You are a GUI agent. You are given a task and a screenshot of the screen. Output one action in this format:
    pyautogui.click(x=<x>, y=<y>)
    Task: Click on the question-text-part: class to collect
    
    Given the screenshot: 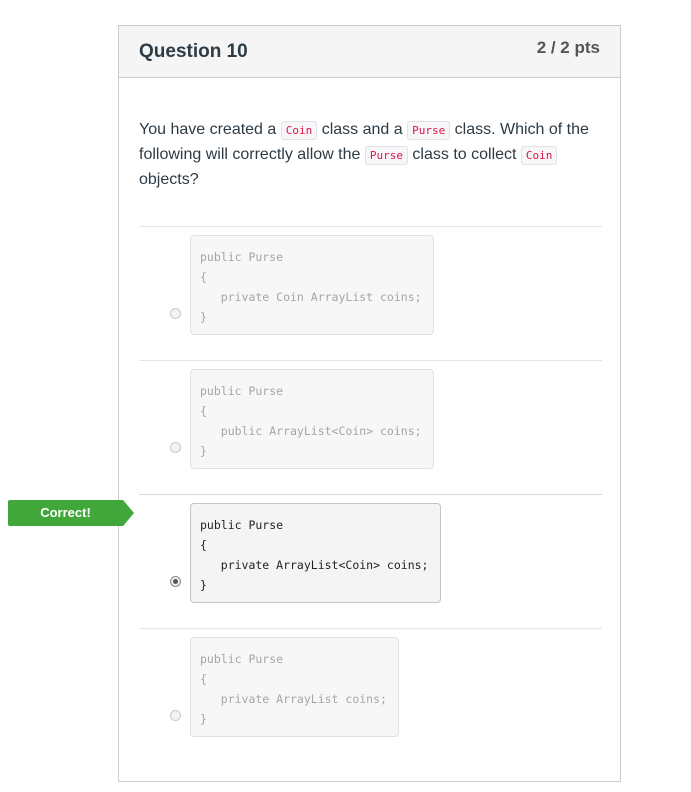 What is the action you would take?
    pyautogui.click(x=464, y=154)
    